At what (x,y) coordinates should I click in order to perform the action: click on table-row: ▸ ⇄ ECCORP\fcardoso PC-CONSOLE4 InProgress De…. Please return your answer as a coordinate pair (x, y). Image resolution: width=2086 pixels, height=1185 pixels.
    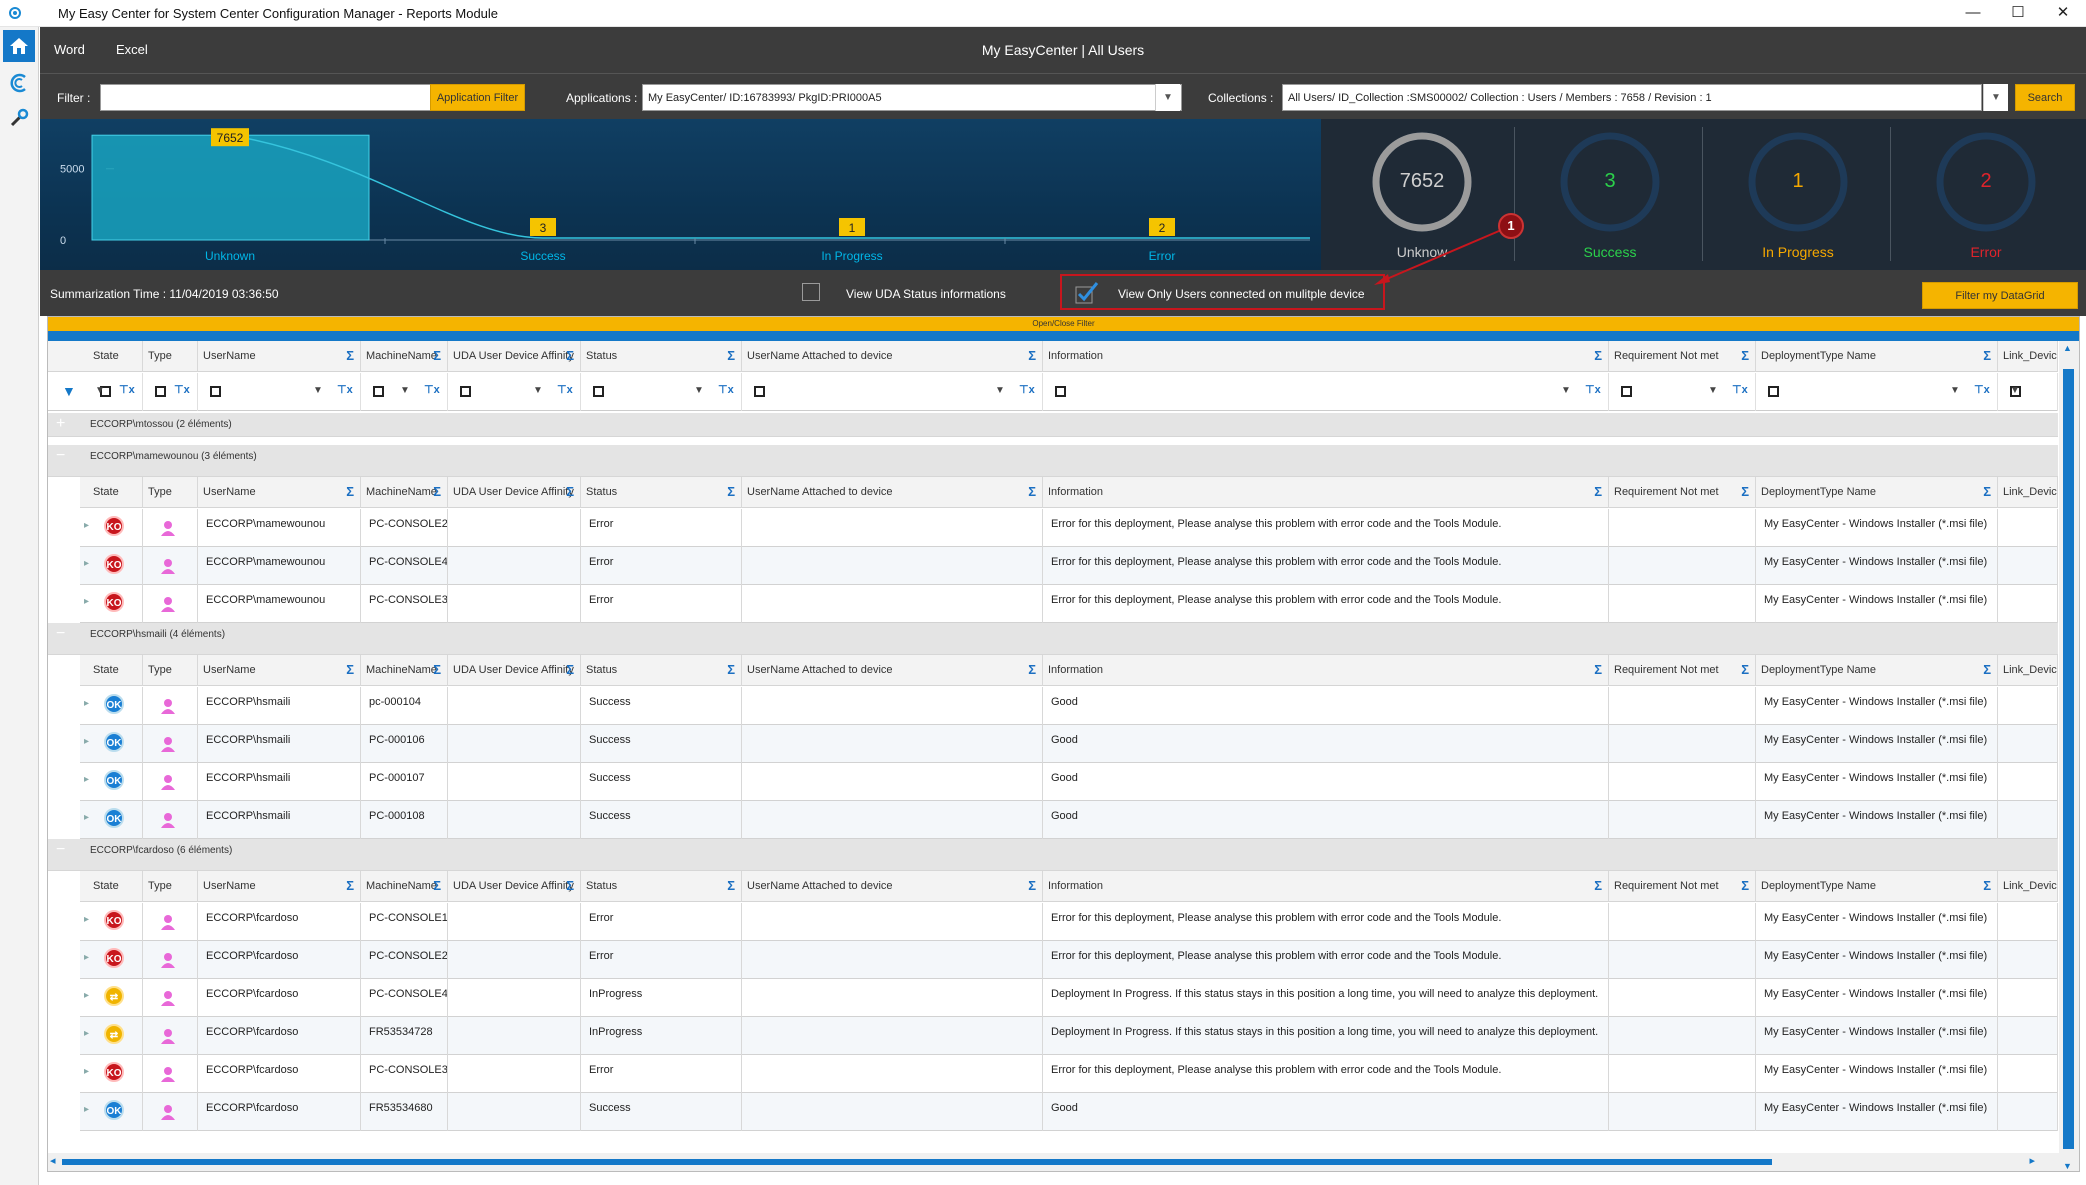
    Looking at the image, I should click on (1069, 998).